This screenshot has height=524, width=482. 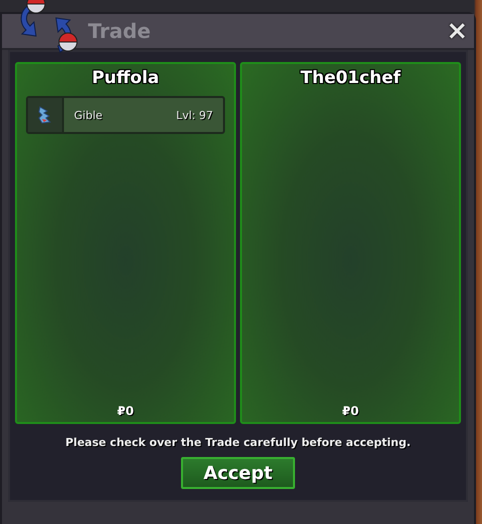 I want to click on accept-button: Accept, so click(x=238, y=473).